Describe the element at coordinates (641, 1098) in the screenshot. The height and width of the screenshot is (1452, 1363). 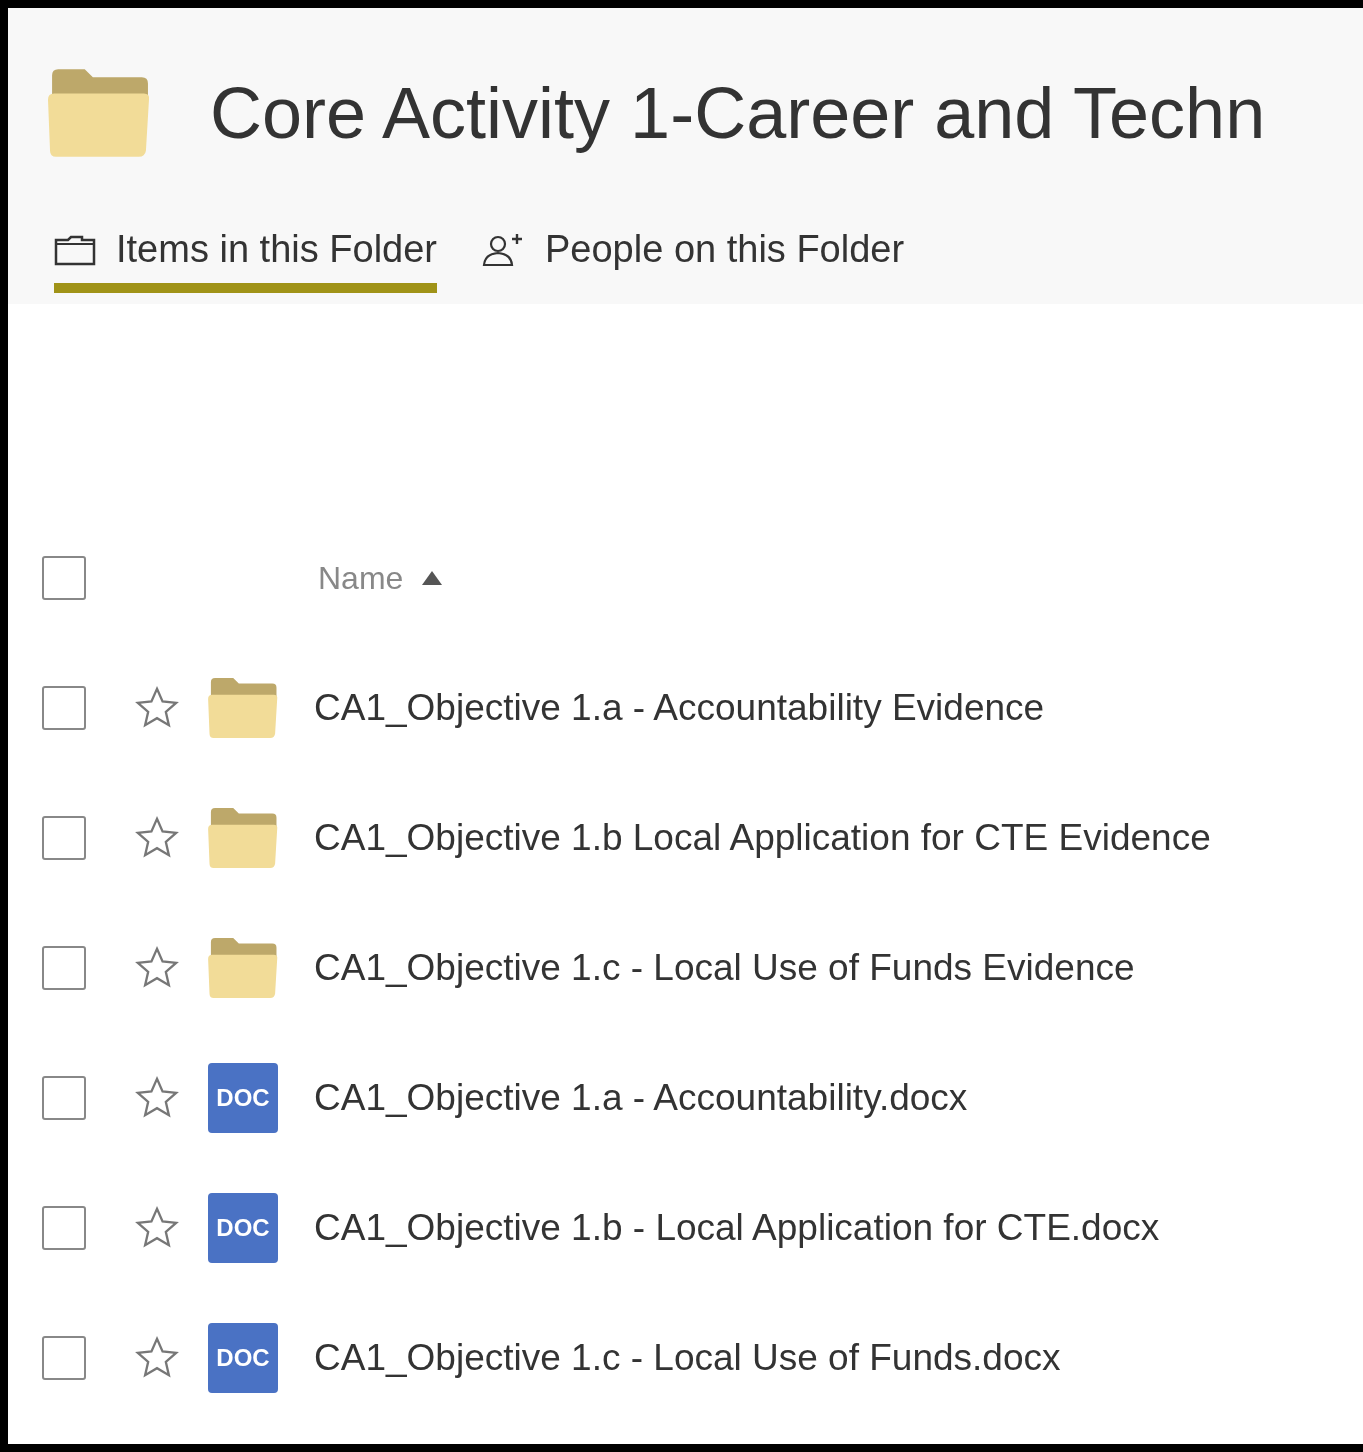
I see `item-name-link: CA1_Objective 1.a - Accountability.docx` at that location.